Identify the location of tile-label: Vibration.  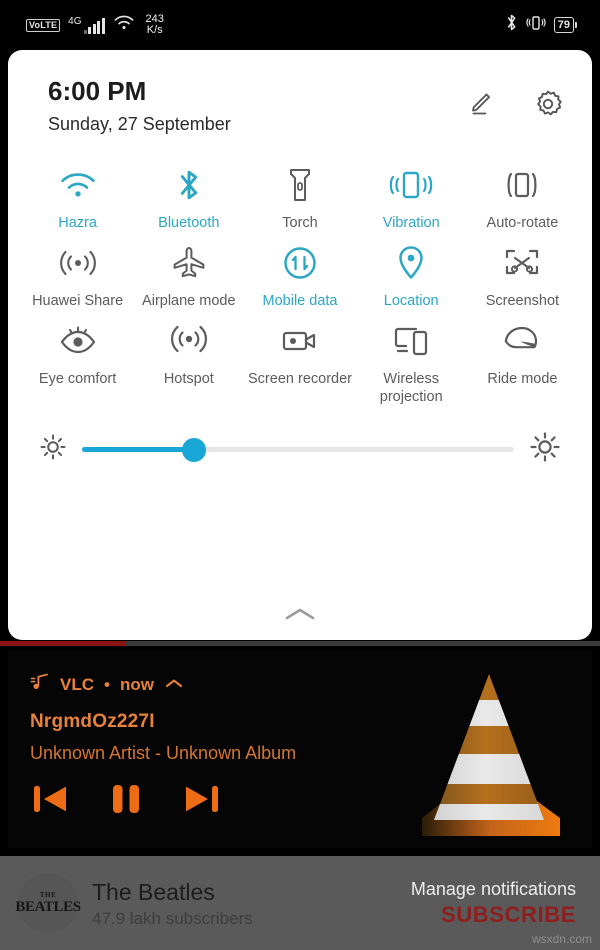
(411, 223).